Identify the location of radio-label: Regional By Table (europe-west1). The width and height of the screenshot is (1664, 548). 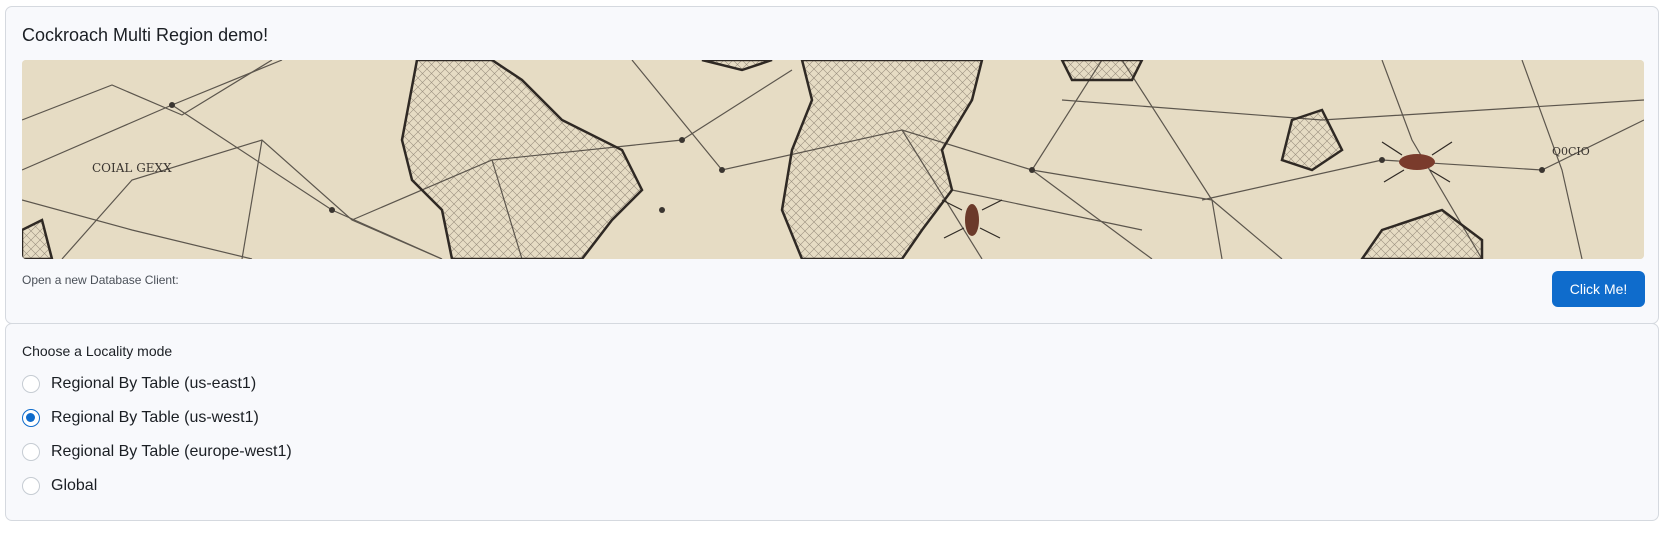
(171, 451).